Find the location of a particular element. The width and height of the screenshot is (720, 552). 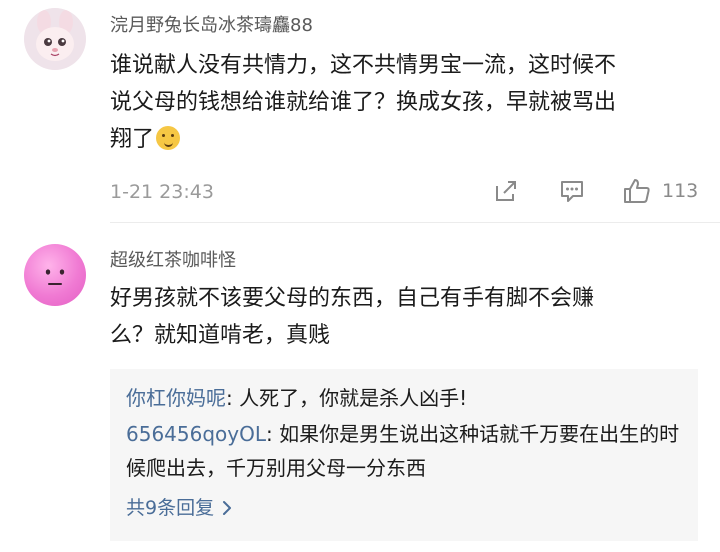

chevron-right-icon is located at coordinates (227, 508).